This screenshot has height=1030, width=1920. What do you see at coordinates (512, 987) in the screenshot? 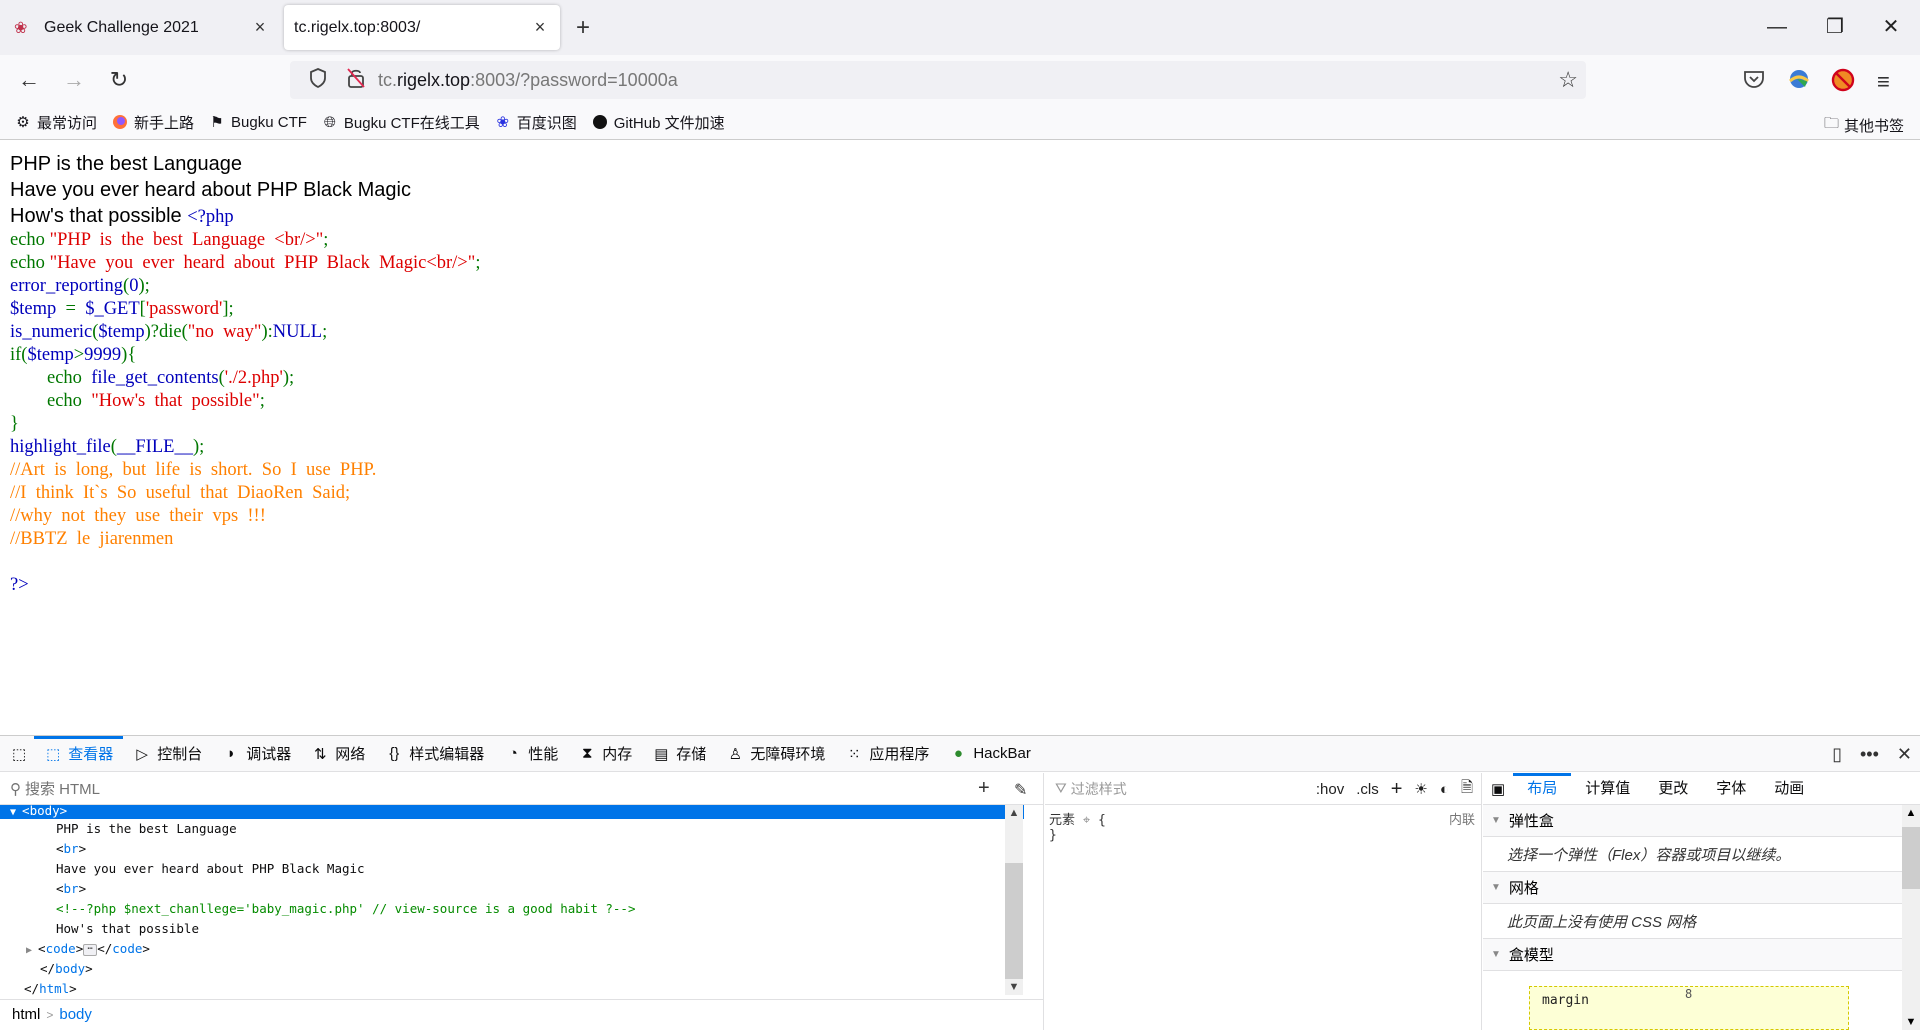
I see `markup-node: </html>` at bounding box center [512, 987].